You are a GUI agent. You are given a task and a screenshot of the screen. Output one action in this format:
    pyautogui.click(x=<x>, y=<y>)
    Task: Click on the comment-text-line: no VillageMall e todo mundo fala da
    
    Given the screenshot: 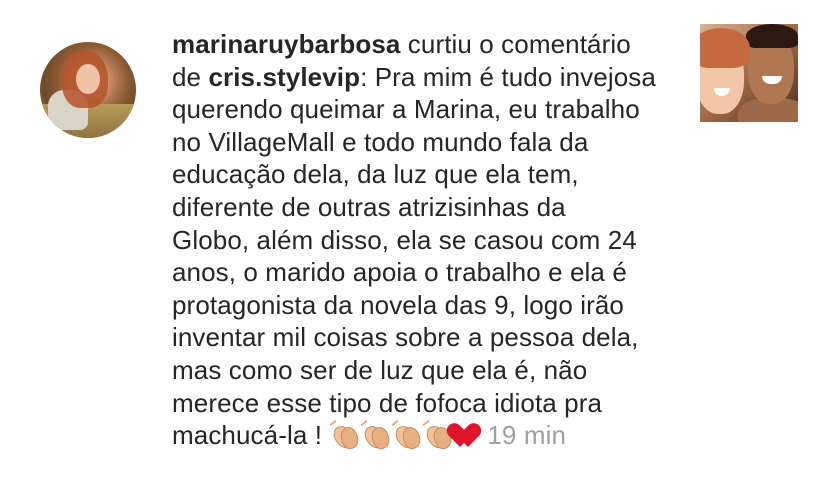 What is the action you would take?
    pyautogui.click(x=380, y=141)
    